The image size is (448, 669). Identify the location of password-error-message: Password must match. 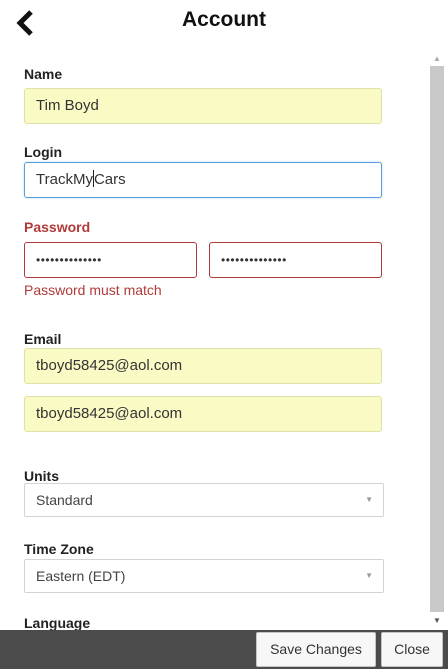
(93, 290).